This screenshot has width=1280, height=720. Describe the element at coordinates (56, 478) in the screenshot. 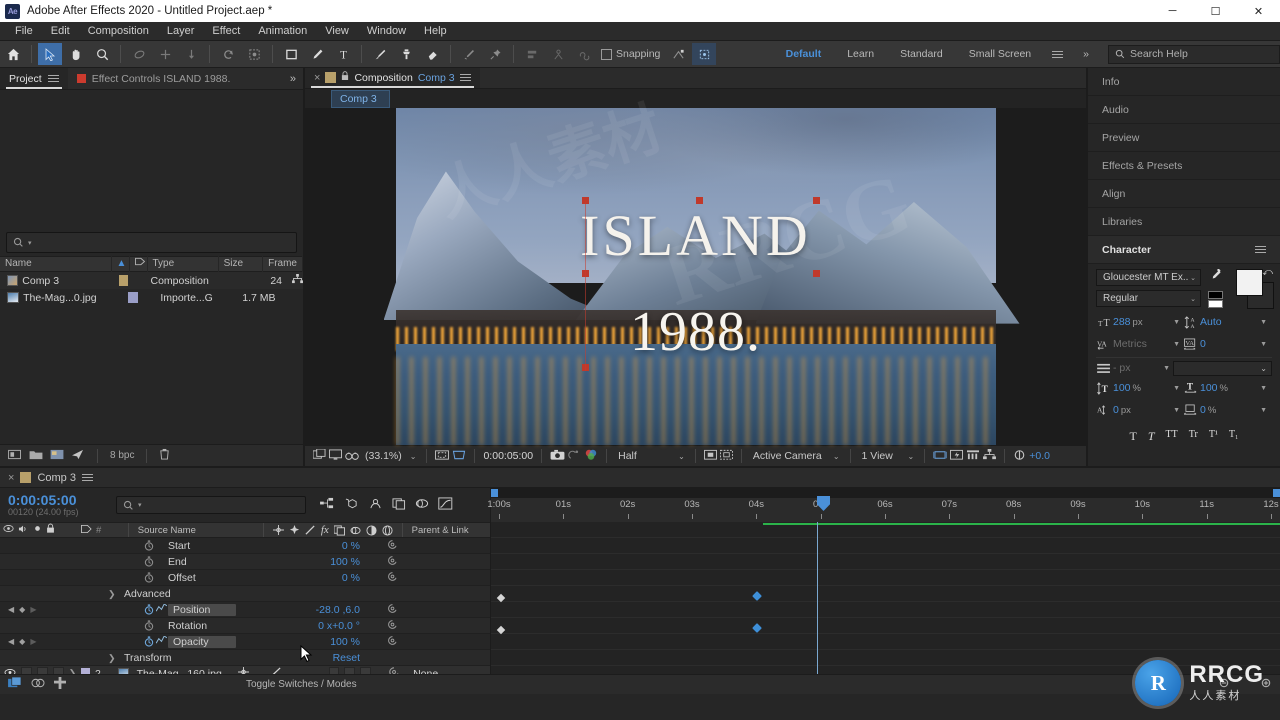

I see `timeline-tab-label: Comp 3` at that location.